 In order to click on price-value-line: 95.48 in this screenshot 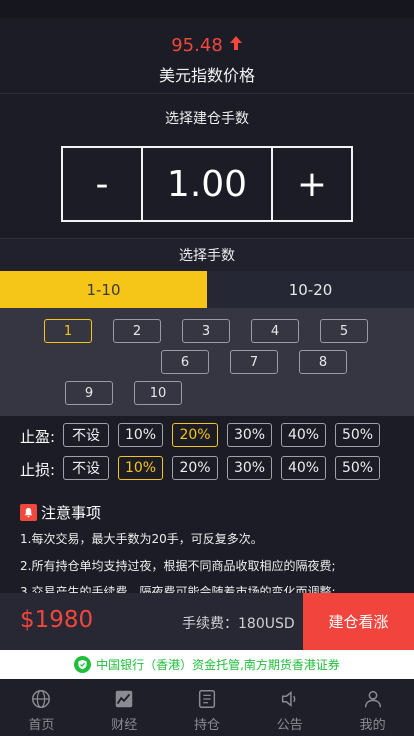, I will do `click(207, 45)`.